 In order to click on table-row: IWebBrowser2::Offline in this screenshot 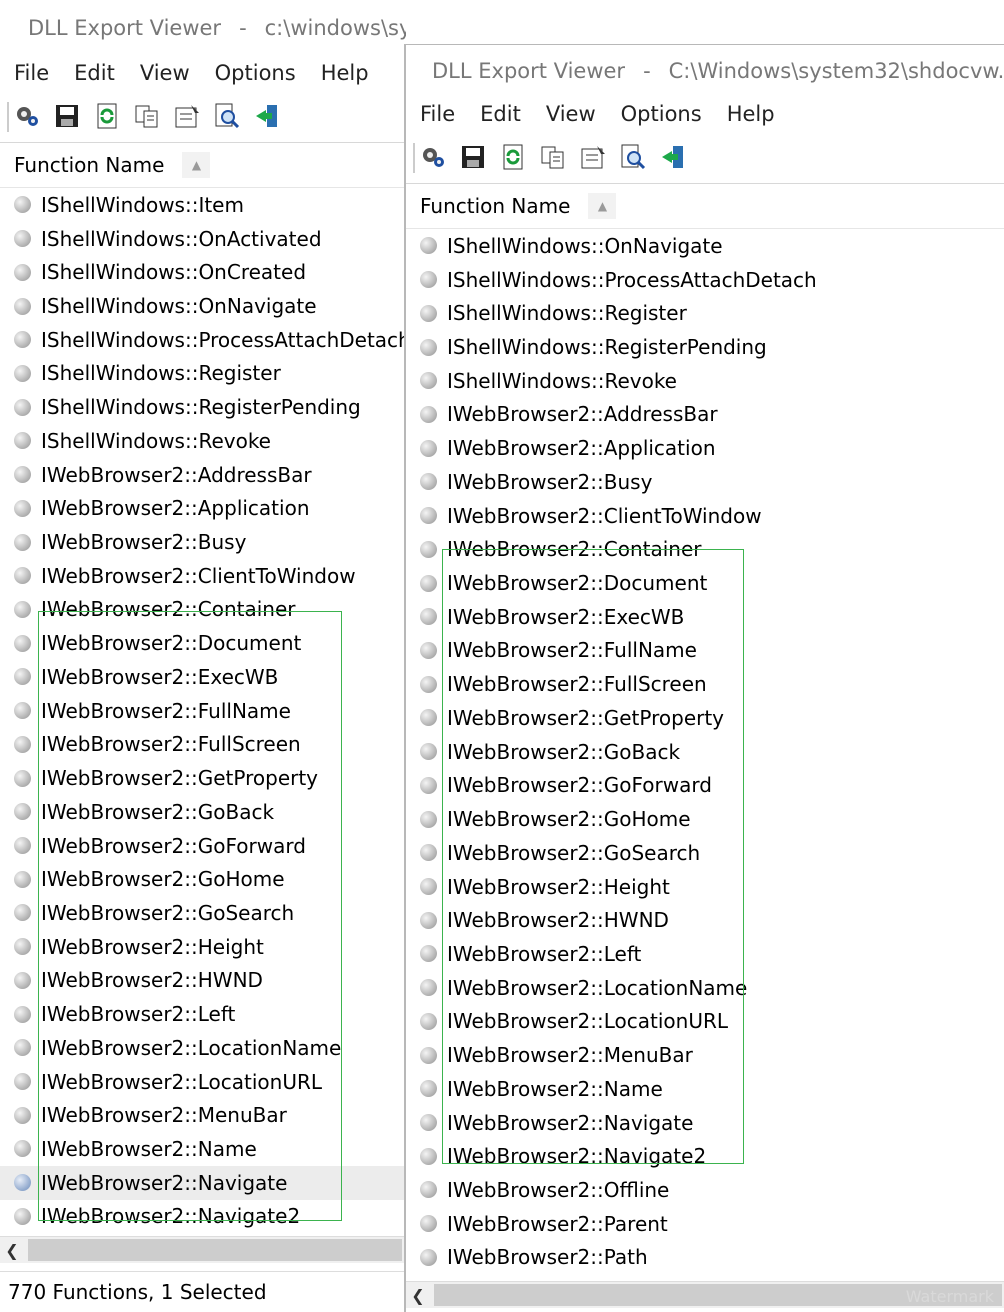, I will do `click(705, 1190)`.